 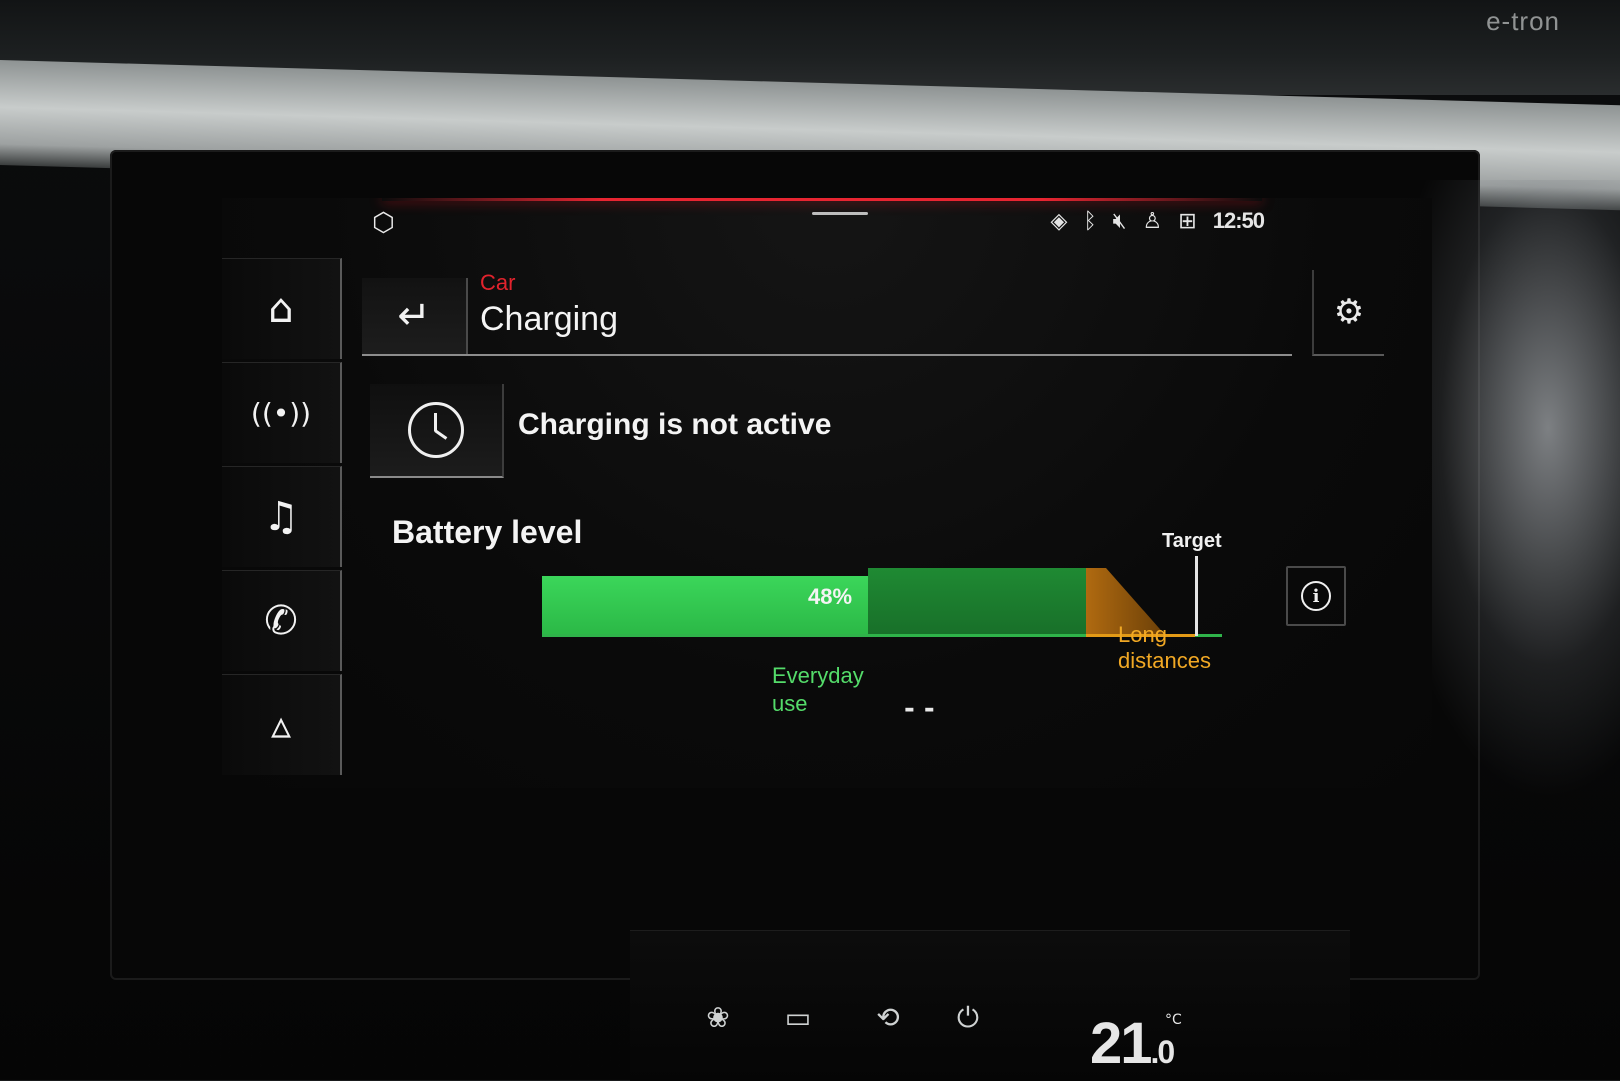 What do you see at coordinates (675, 424) in the screenshot?
I see `charging-status: Charging is not active` at bounding box center [675, 424].